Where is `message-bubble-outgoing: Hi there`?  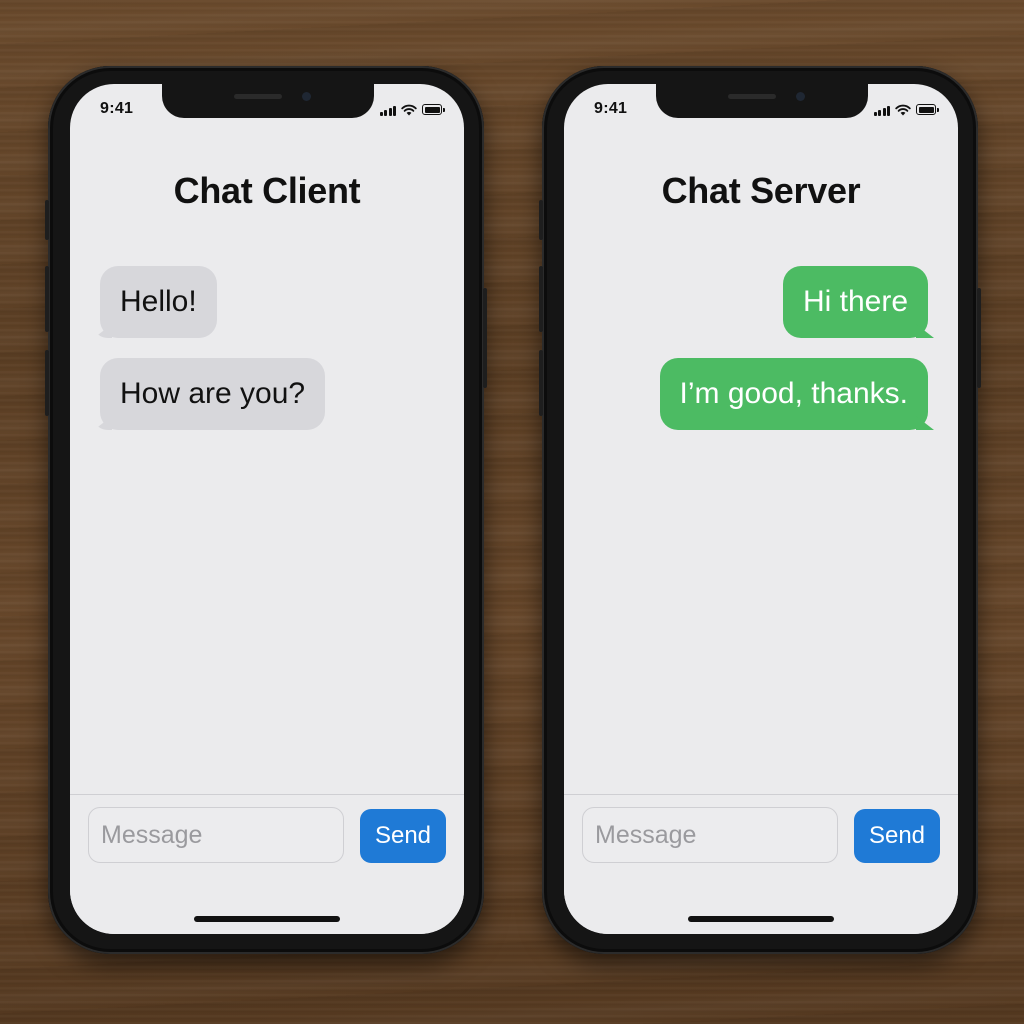 message-bubble-outgoing: Hi there is located at coordinates (858, 302).